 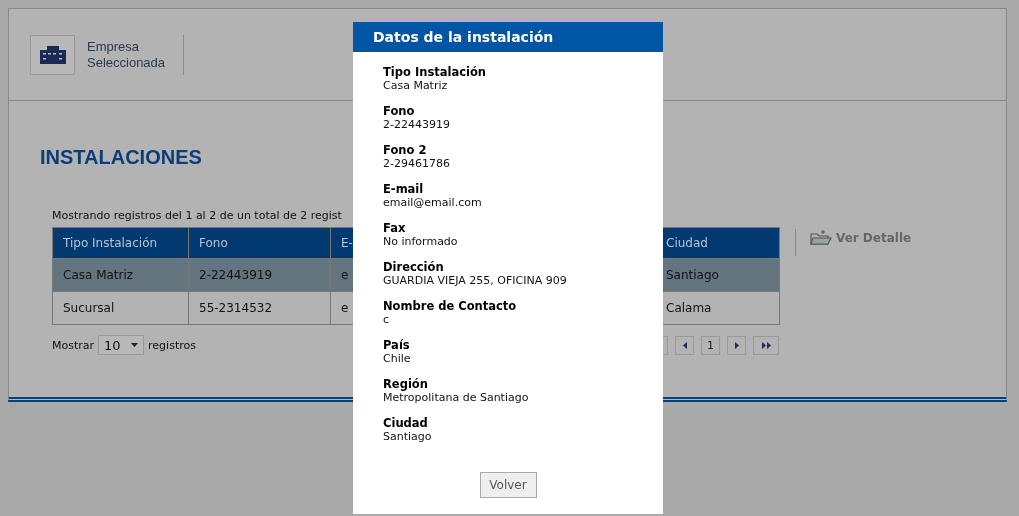 I want to click on field-value: email@email.com, so click(x=433, y=202).